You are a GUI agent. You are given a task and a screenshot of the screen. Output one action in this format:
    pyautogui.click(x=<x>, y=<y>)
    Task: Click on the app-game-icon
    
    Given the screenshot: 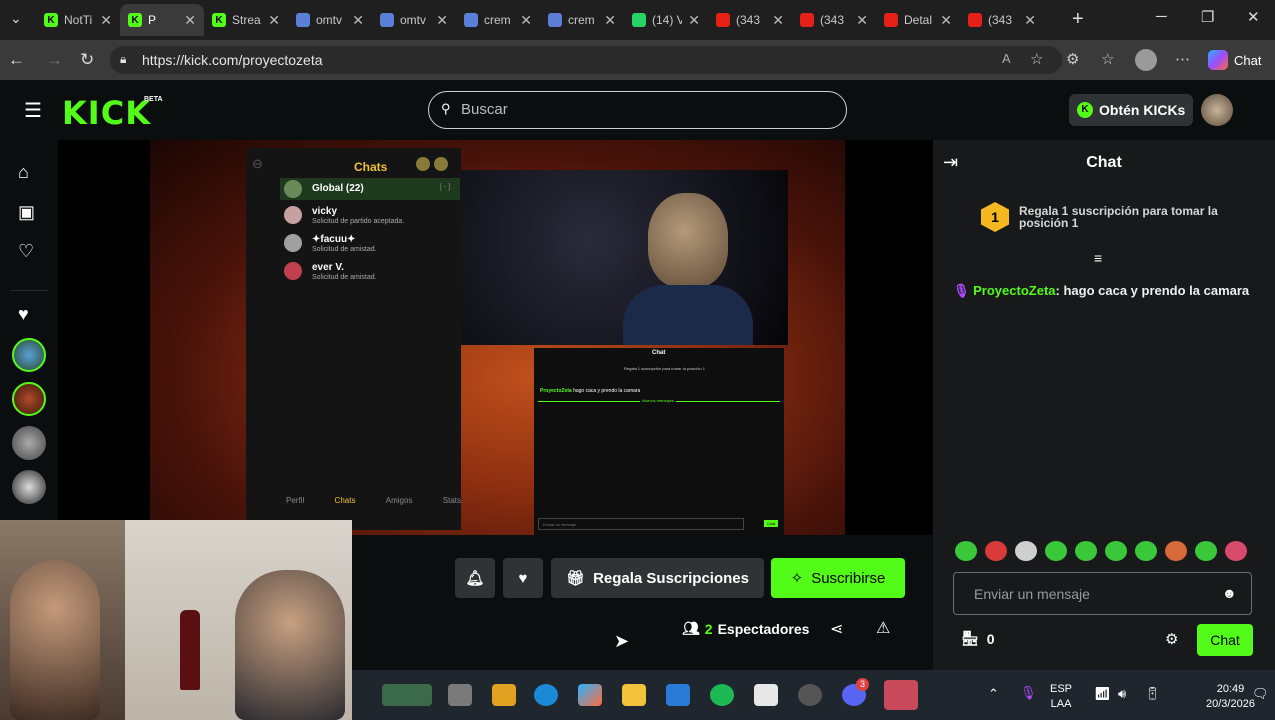 What is the action you would take?
    pyautogui.click(x=407, y=695)
    